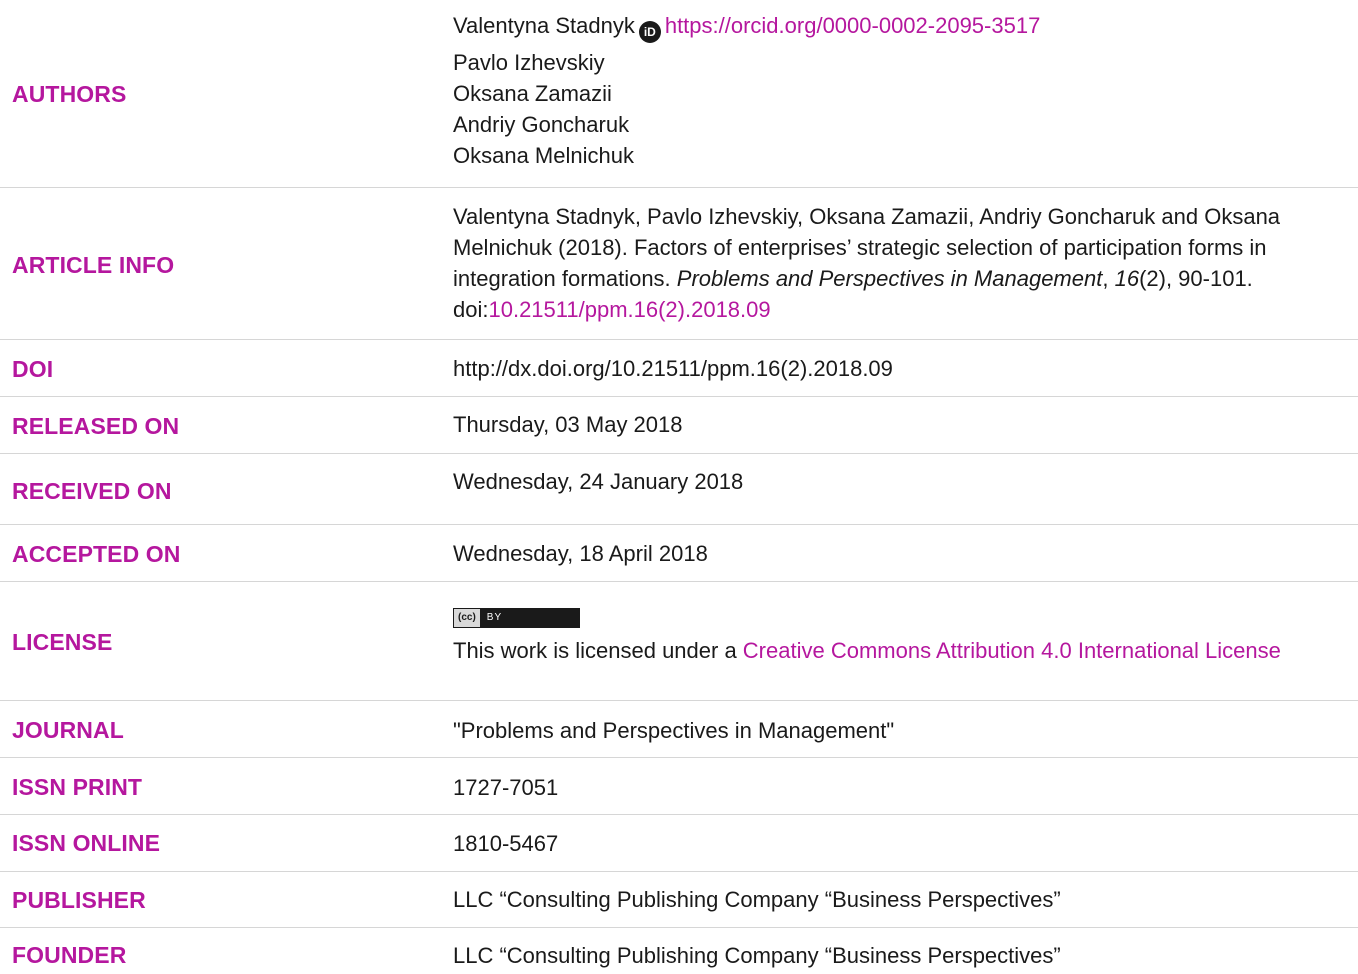  What do you see at coordinates (96, 554) in the screenshot?
I see `accepted-label: ACCEPTED ON` at bounding box center [96, 554].